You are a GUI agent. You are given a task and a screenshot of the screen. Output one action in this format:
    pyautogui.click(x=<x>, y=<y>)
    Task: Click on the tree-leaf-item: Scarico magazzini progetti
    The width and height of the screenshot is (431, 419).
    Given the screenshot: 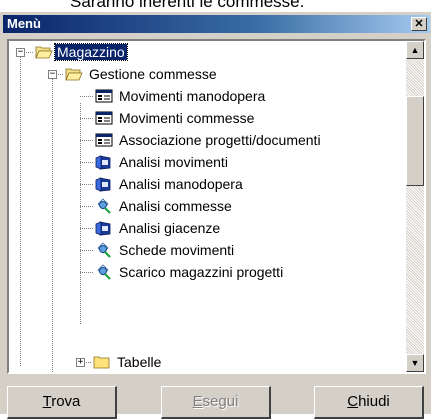 What is the action you would take?
    pyautogui.click(x=190, y=272)
    